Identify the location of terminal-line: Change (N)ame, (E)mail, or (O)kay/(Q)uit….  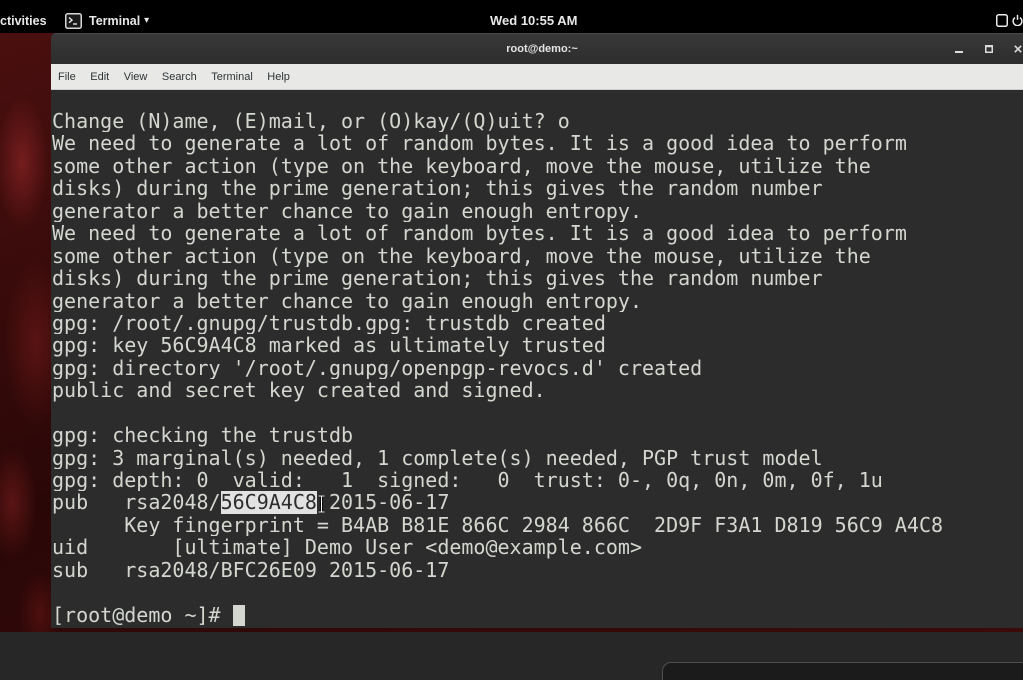
(311, 121).